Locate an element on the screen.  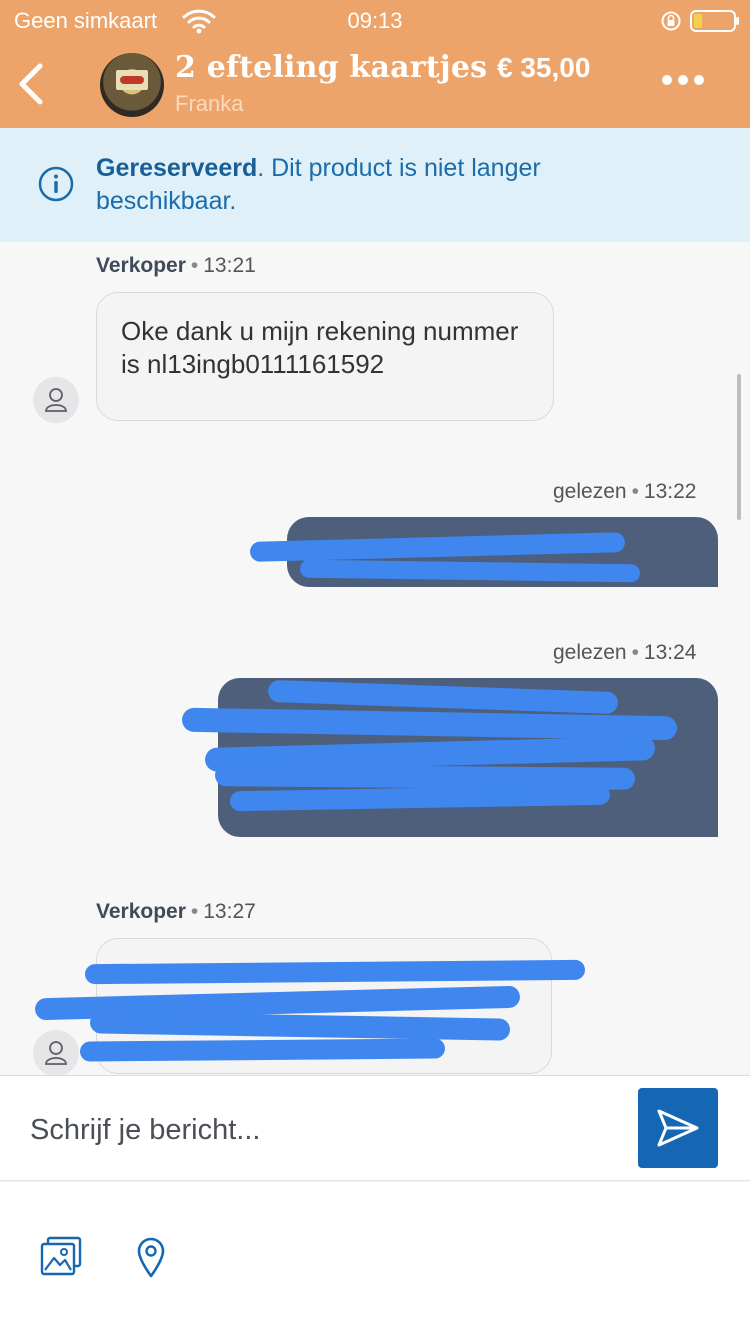
seller-name: Franka is located at coordinates (209, 103).